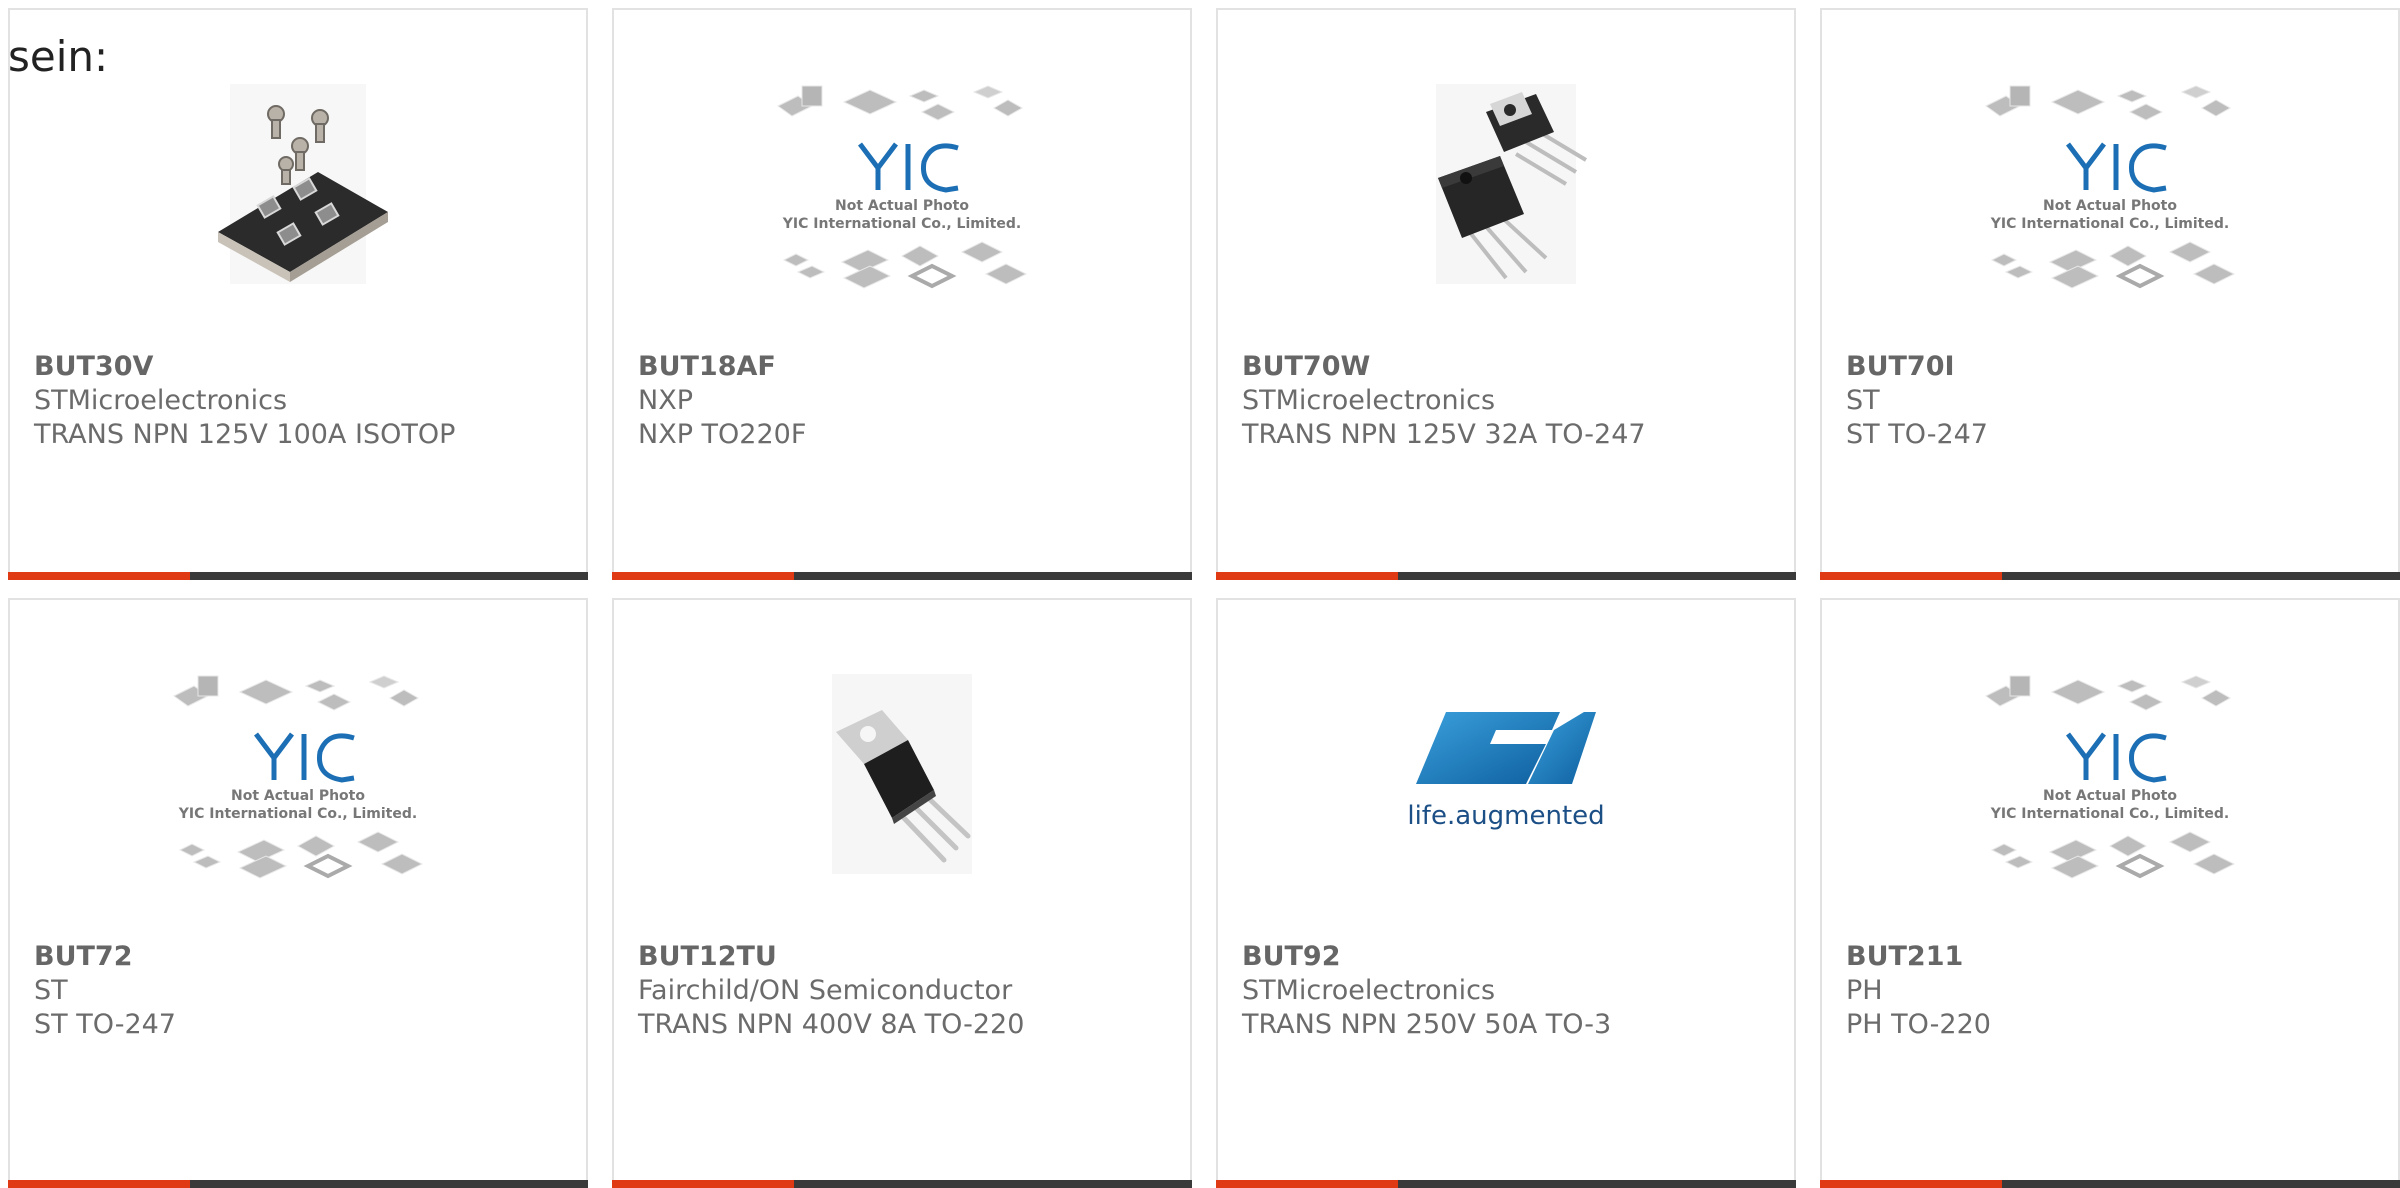 Image resolution: width=2400 pixels, height=1188 pixels. Describe the element at coordinates (304, 367) in the screenshot. I see `part-number: BUT30V` at that location.